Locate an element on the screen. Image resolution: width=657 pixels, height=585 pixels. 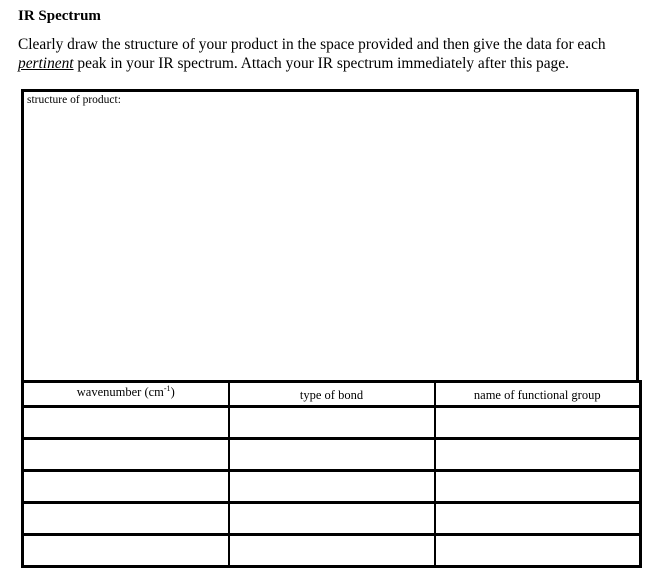
header-wavenumber: wavenumber (cm-1) is located at coordinates (125, 394).